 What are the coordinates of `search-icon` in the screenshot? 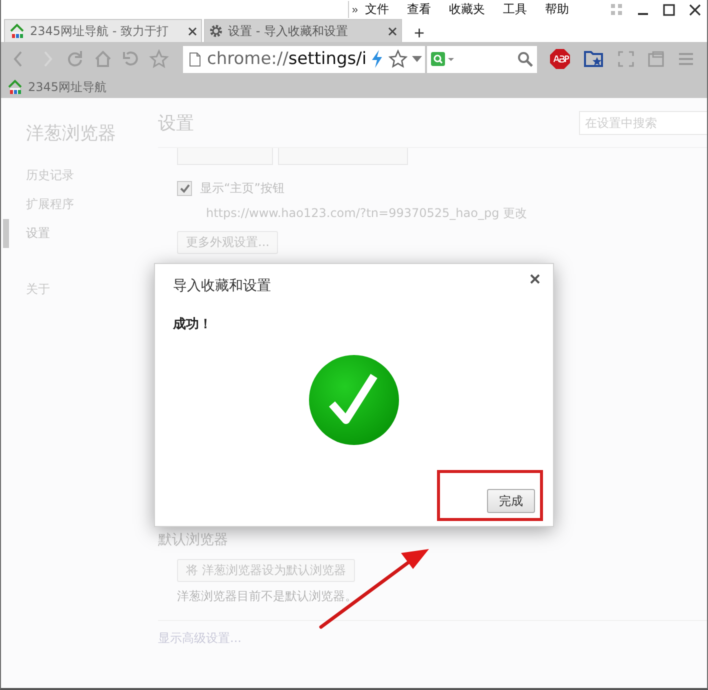 It's located at (525, 59).